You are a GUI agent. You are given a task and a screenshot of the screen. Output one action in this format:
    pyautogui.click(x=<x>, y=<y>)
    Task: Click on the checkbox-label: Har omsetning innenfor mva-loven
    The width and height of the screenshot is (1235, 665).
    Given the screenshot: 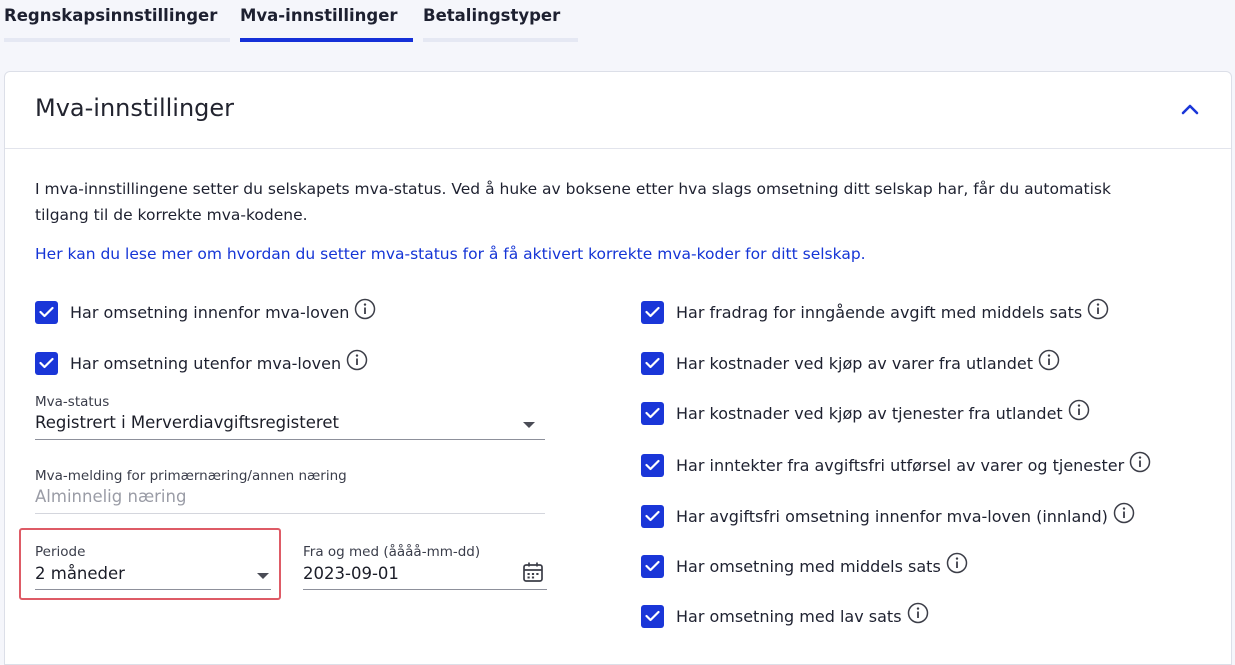 What is the action you would take?
    pyautogui.click(x=210, y=312)
    